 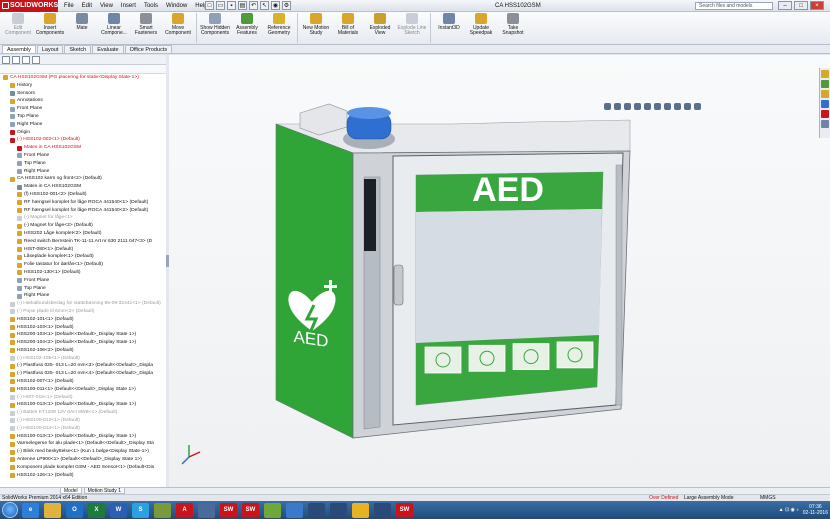 I want to click on section-view-icon, so click(x=637, y=106).